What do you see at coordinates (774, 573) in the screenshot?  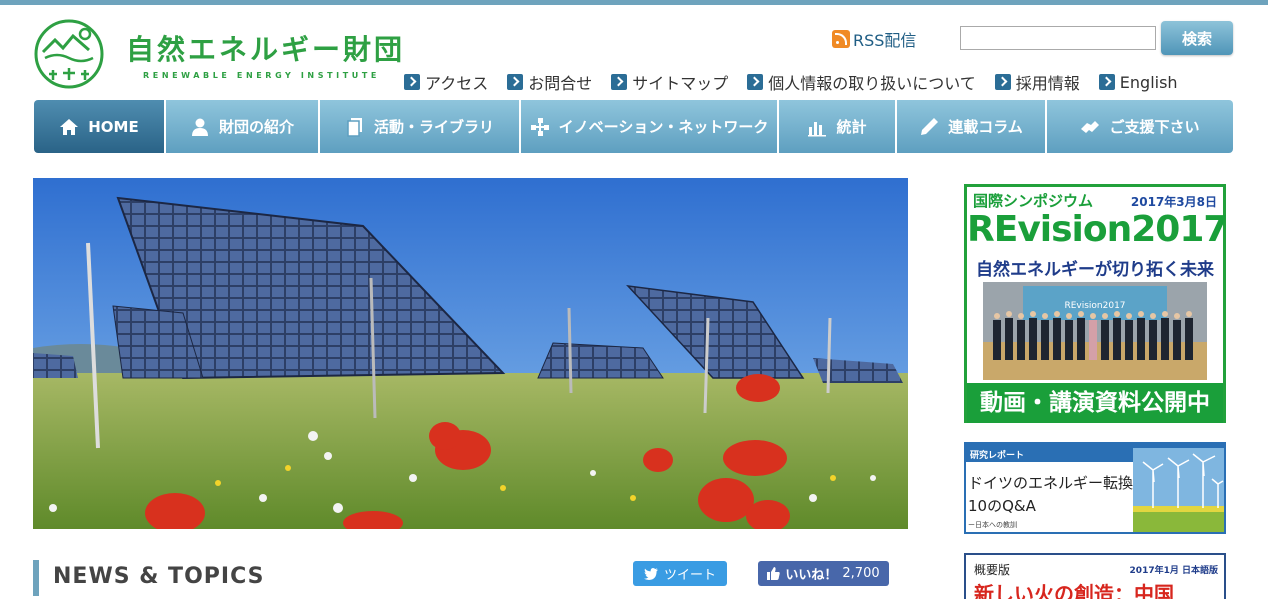 I see `thumbs-up-icon` at bounding box center [774, 573].